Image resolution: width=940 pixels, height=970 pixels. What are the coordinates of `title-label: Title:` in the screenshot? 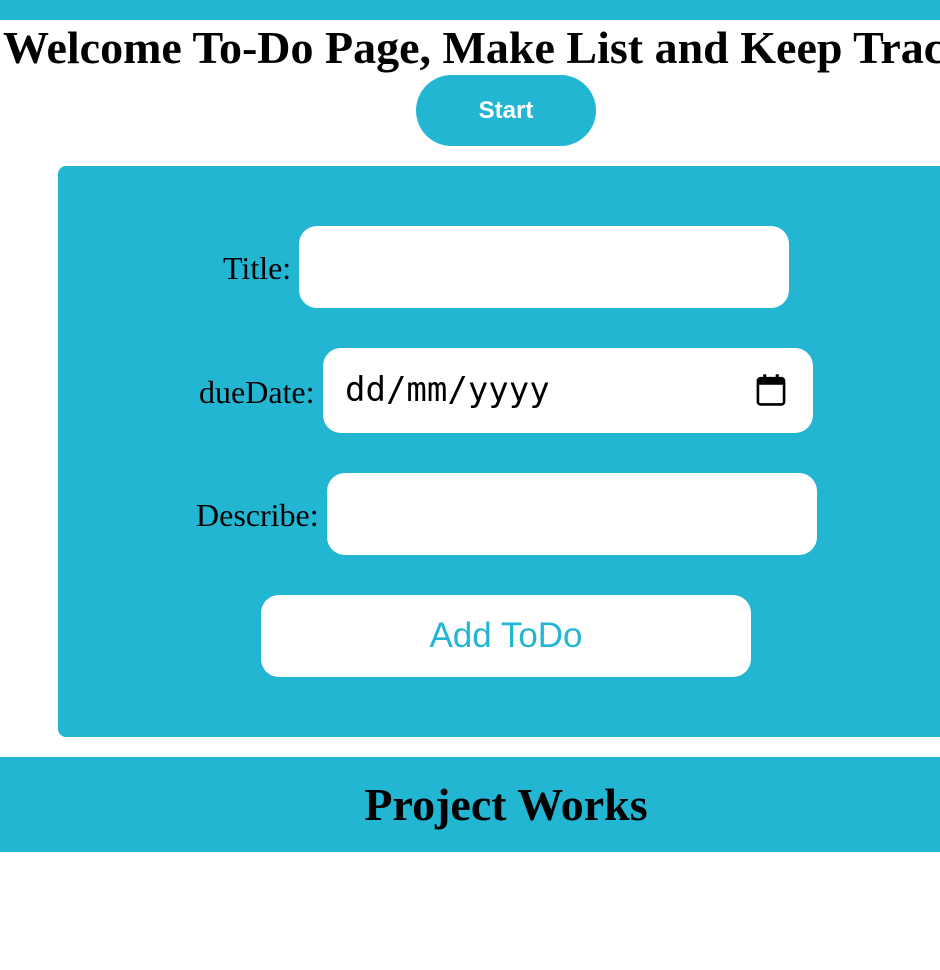 It's located at (257, 268).